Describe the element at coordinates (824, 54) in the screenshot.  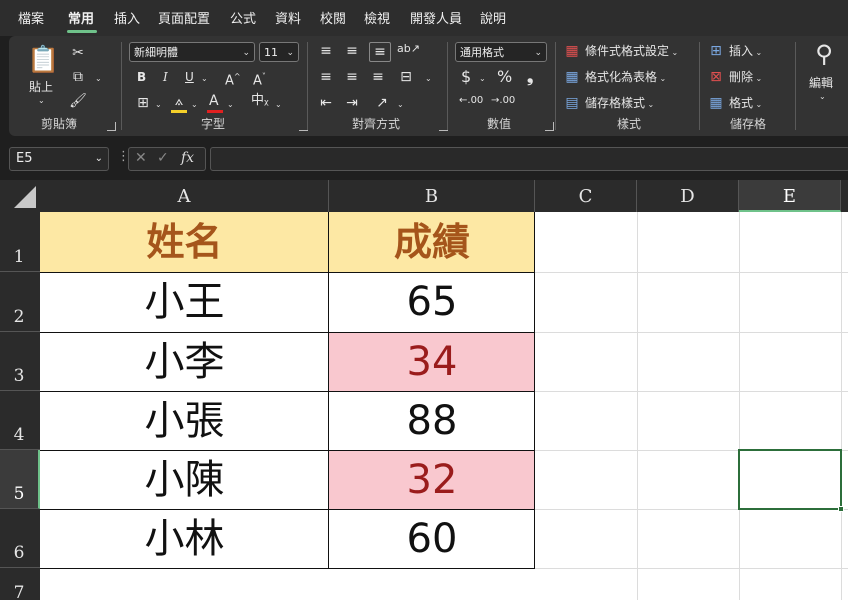
I see `search-icon: ⚲` at that location.